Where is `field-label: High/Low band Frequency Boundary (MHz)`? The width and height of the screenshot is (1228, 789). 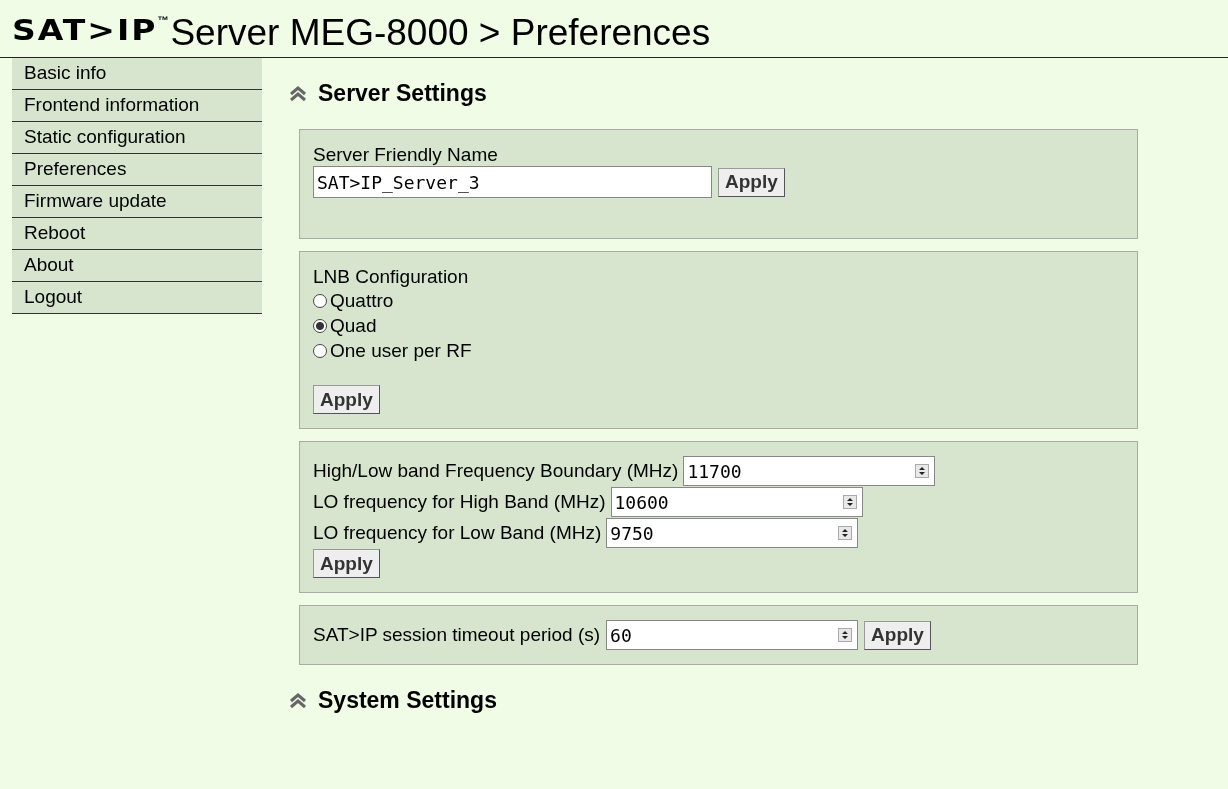 field-label: High/Low band Frequency Boundary (MHz) is located at coordinates (496, 471).